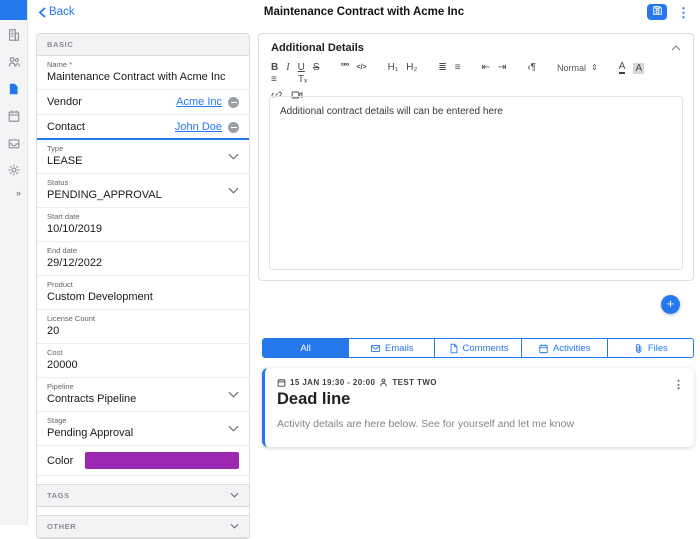 The image size is (700, 539). Describe the element at coordinates (565, 348) in the screenshot. I see `tab-activities: Activities` at that location.